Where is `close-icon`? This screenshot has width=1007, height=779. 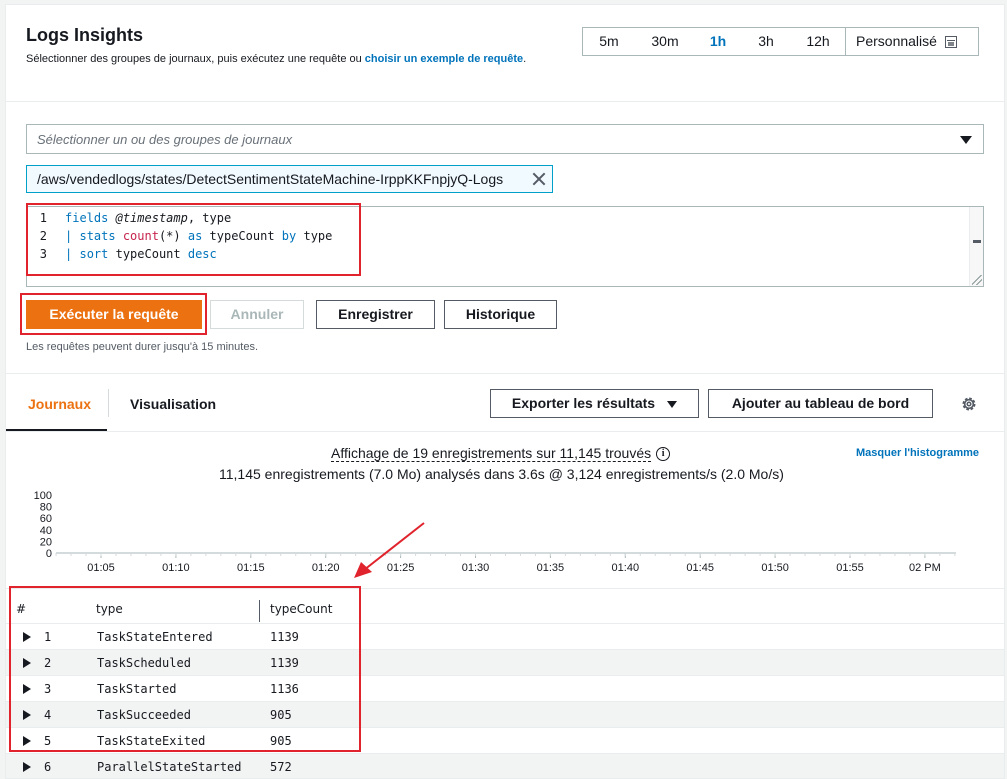
close-icon is located at coordinates (539, 179).